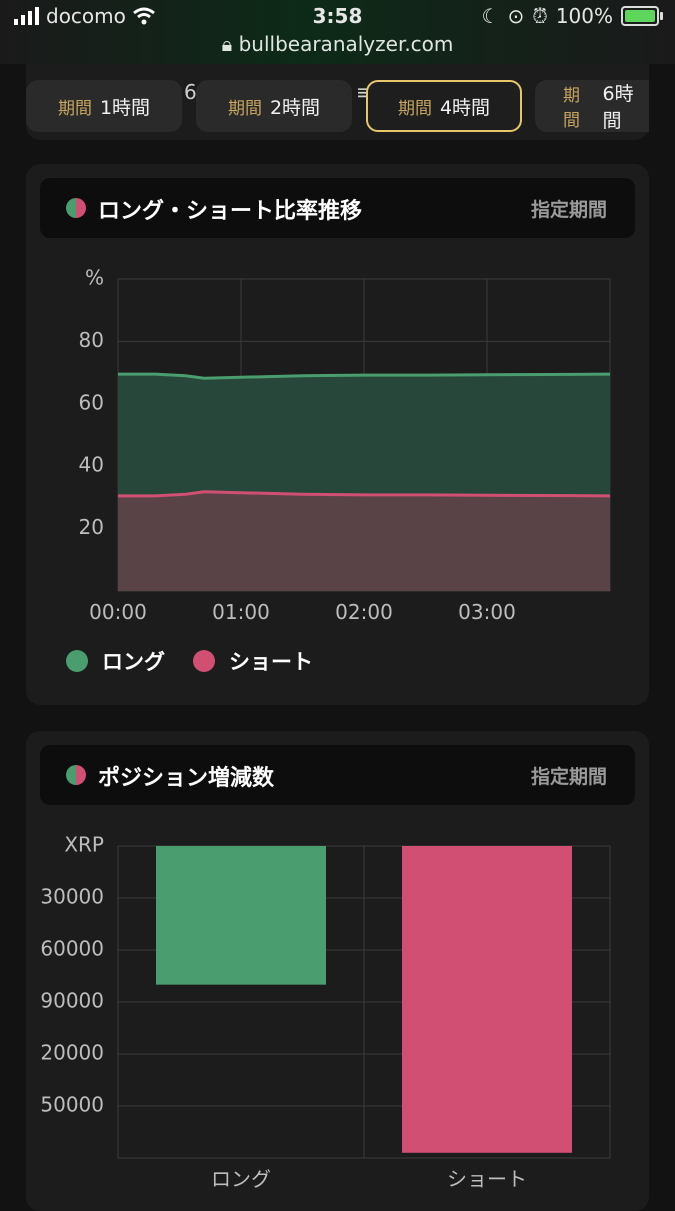 This screenshot has width=675, height=1211. I want to click on tab-4h: 期間 4時間, so click(444, 106).